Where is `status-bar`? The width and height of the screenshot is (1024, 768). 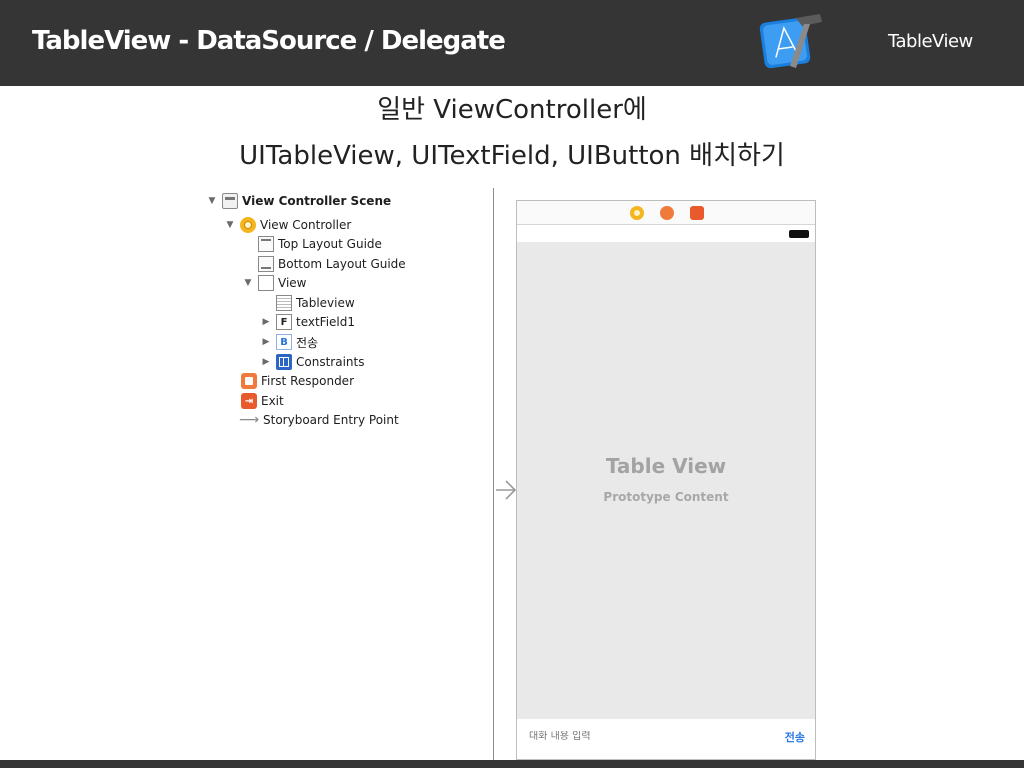 status-bar is located at coordinates (666, 234).